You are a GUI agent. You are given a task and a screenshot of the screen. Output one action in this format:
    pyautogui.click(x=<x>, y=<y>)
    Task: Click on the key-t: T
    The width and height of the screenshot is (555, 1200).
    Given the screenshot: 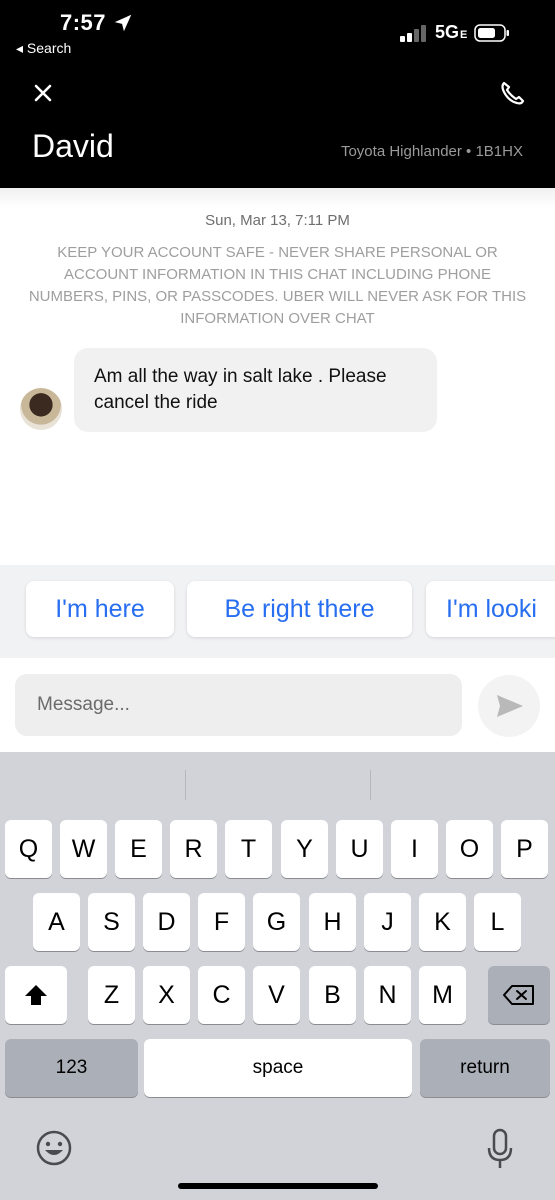 What is the action you would take?
    pyautogui.click(x=248, y=849)
    